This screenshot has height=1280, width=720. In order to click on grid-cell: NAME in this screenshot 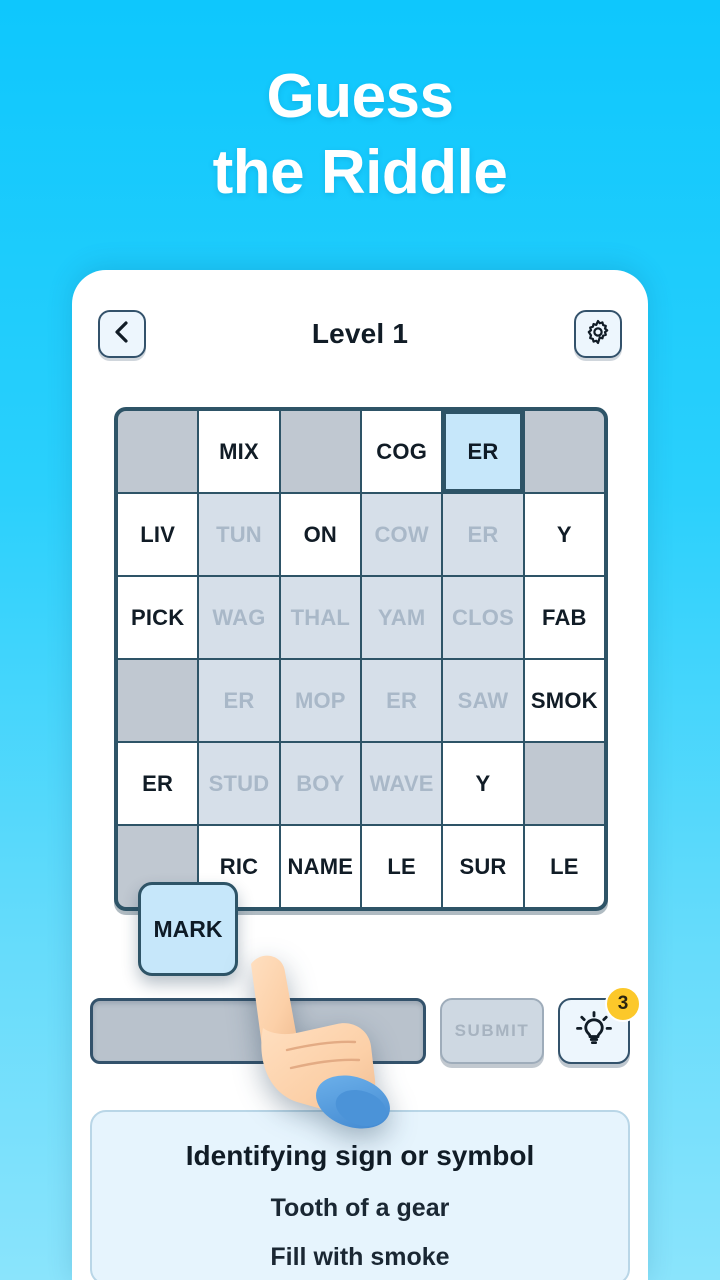, I will do `click(320, 866)`.